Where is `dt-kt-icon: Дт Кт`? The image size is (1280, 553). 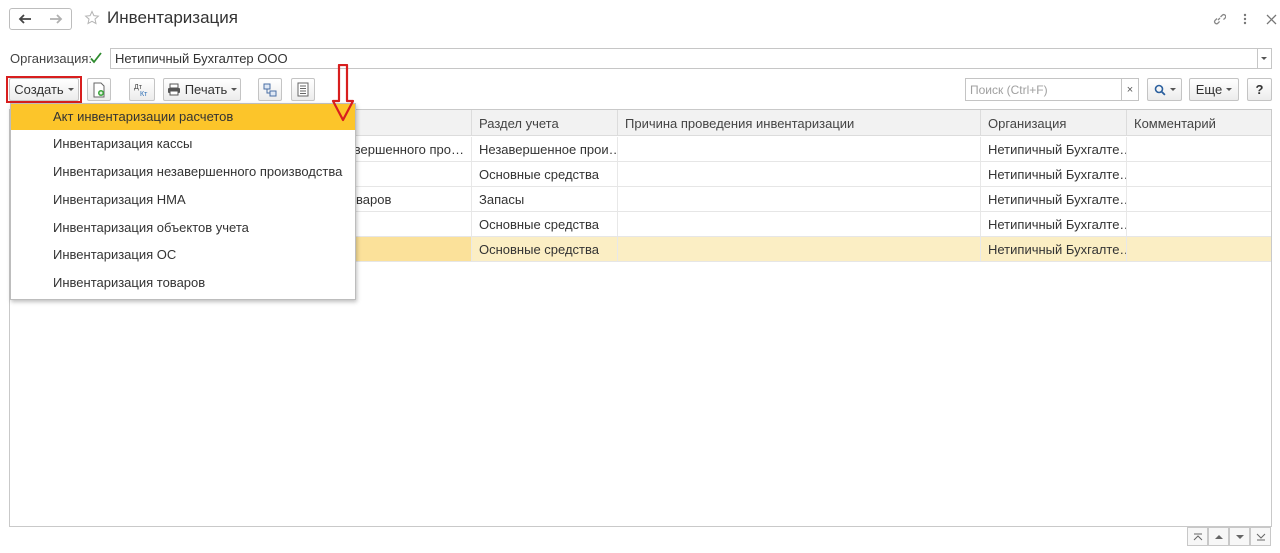
dt-kt-icon: Дт Кт is located at coordinates (141, 91).